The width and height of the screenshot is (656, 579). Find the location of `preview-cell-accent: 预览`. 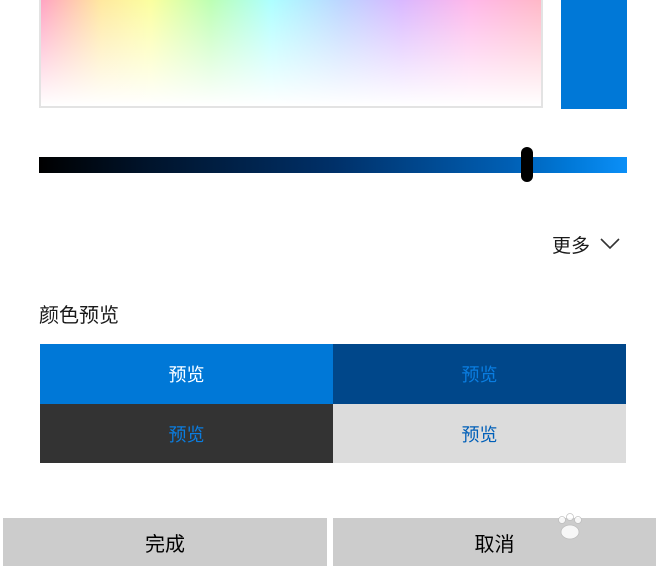

preview-cell-accent: 预览 is located at coordinates (186, 374).